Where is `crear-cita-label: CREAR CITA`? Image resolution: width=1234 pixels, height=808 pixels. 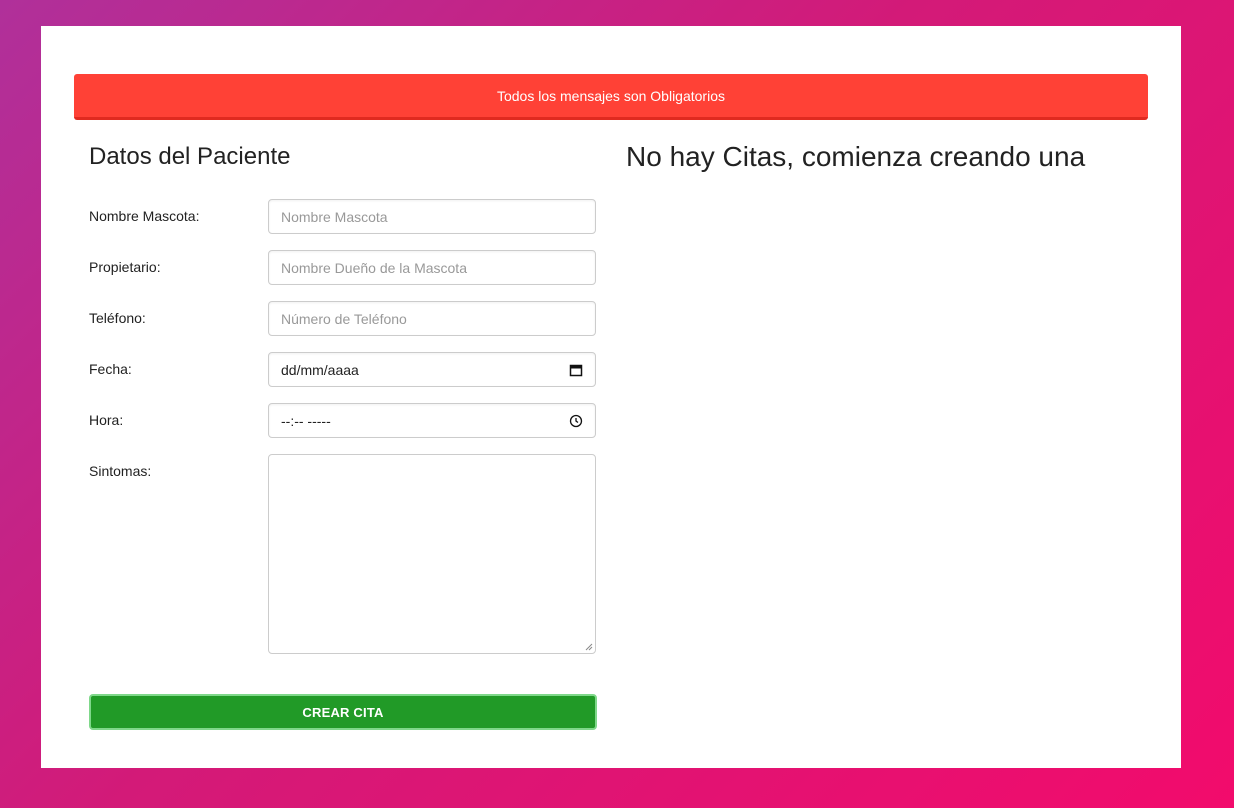
crear-cita-label: CREAR CITA is located at coordinates (343, 712).